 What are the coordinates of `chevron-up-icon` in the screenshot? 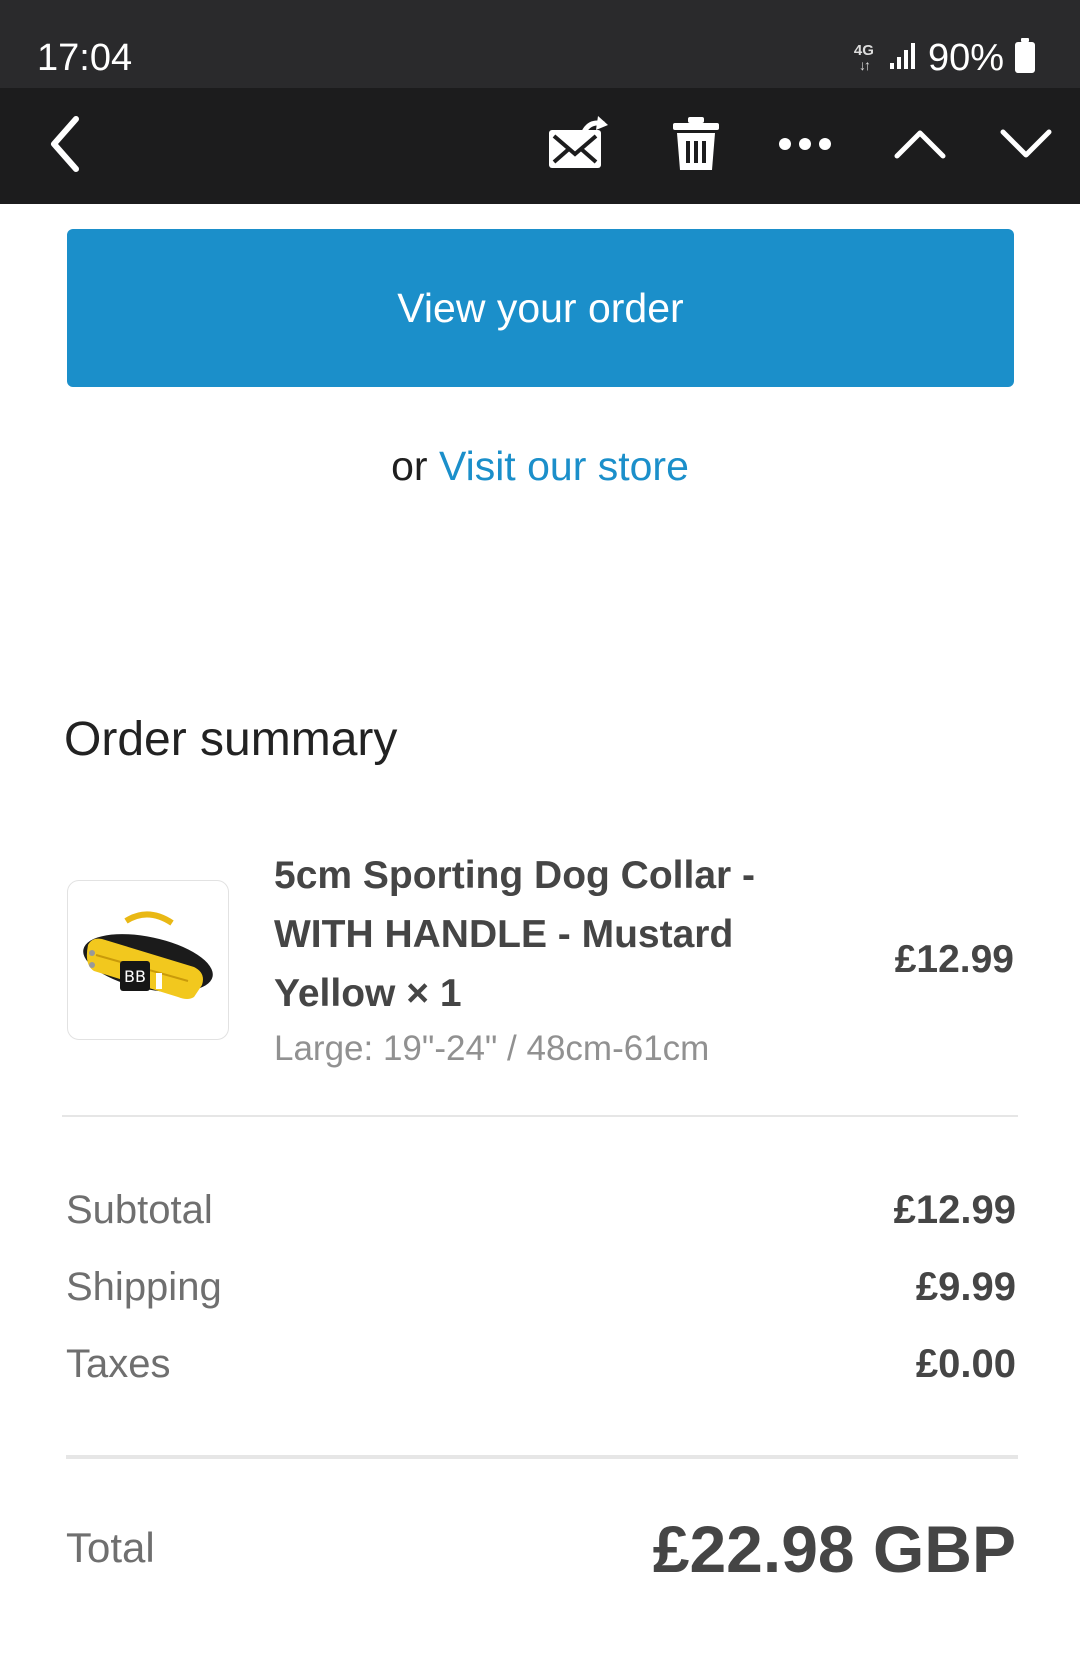 It's located at (920, 146).